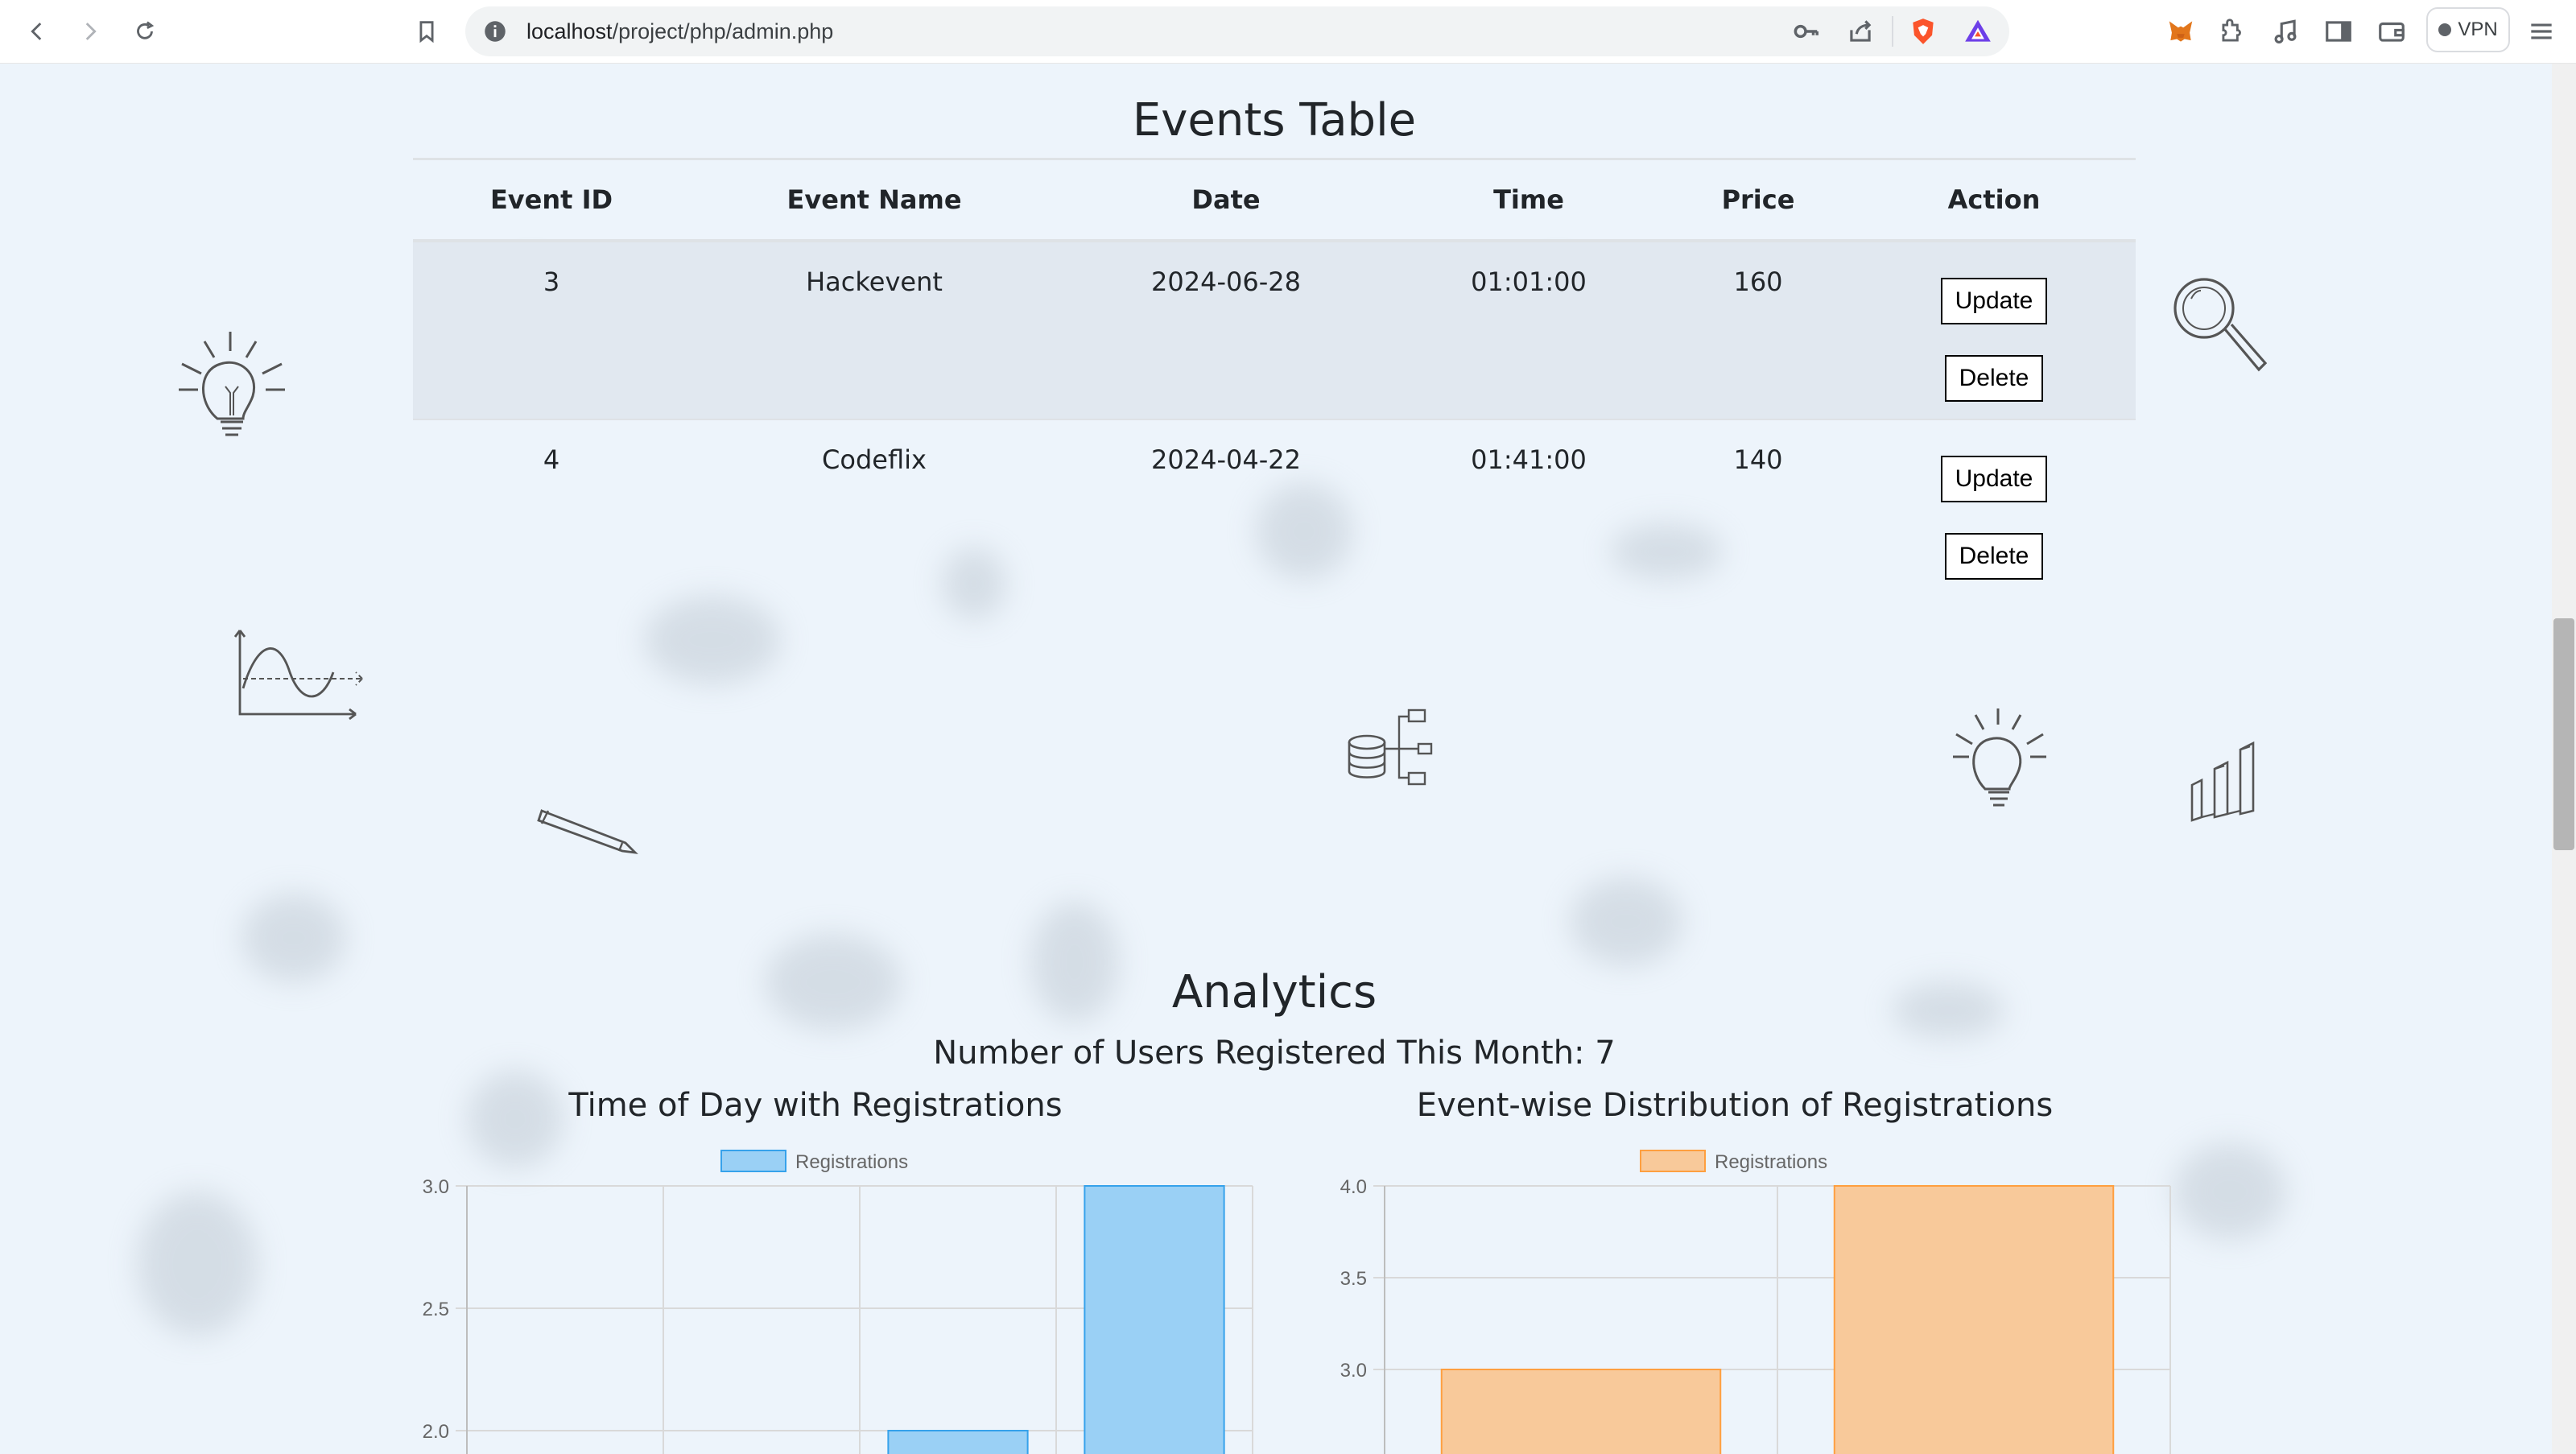  I want to click on event-time-cell: 01:01:00, so click(1528, 330).